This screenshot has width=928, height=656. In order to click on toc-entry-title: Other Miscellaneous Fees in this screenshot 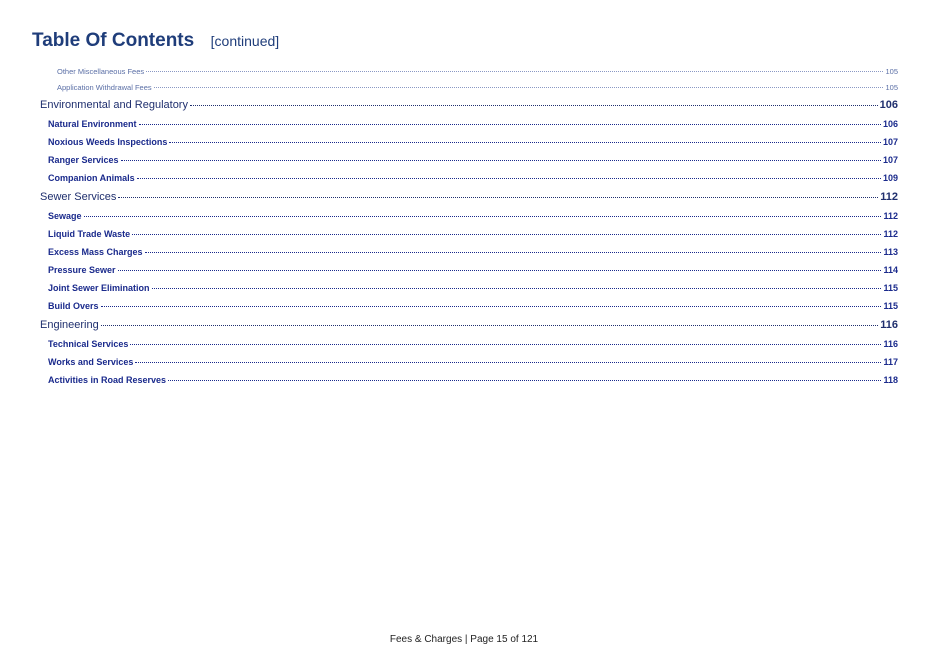, I will do `click(101, 71)`.